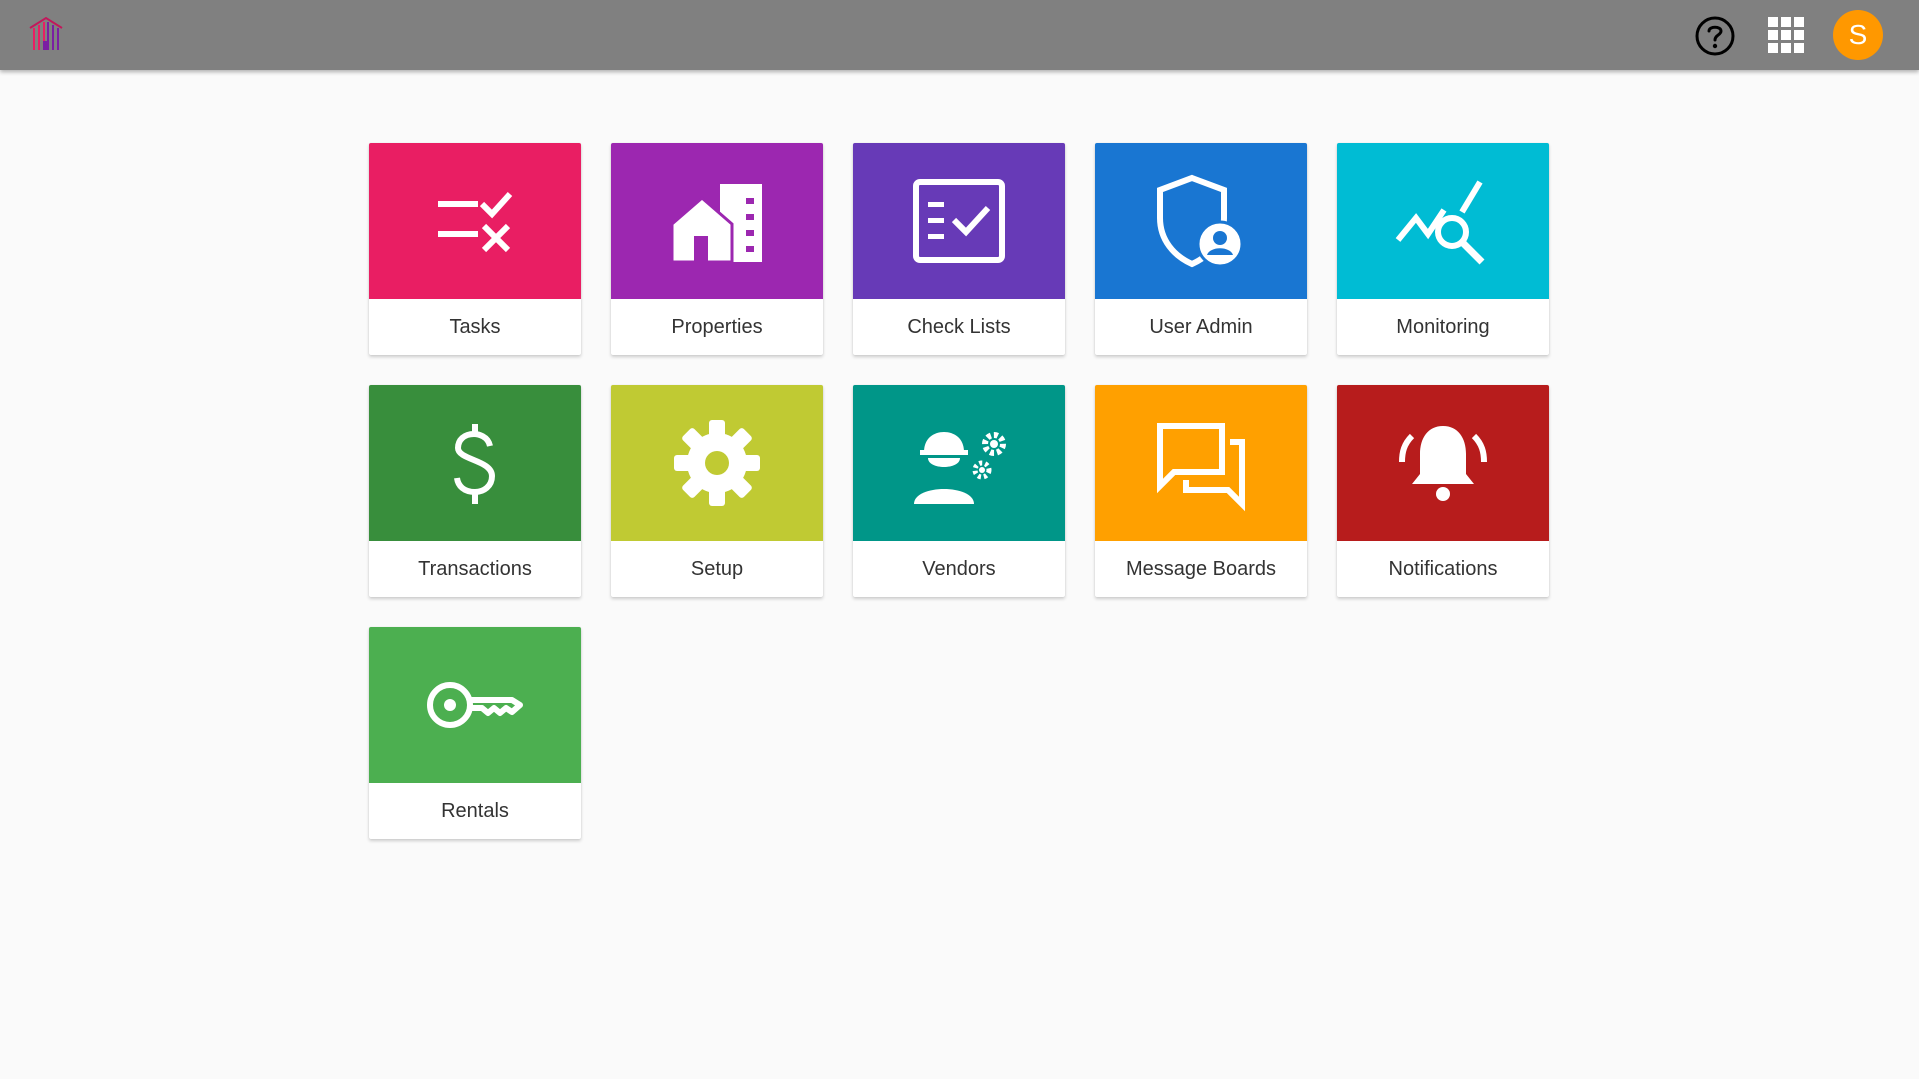 This screenshot has height=1079, width=1919. What do you see at coordinates (959, 327) in the screenshot?
I see `tile-label: Check Lists` at bounding box center [959, 327].